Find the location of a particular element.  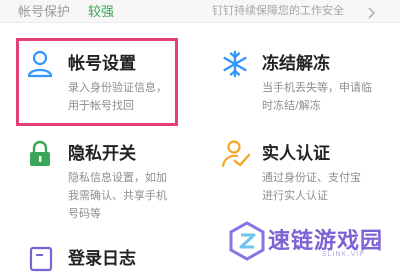

privacy-switch-desc: 隐私信息设置，如加我需确认、共享手机号码等 is located at coordinates (117, 195).